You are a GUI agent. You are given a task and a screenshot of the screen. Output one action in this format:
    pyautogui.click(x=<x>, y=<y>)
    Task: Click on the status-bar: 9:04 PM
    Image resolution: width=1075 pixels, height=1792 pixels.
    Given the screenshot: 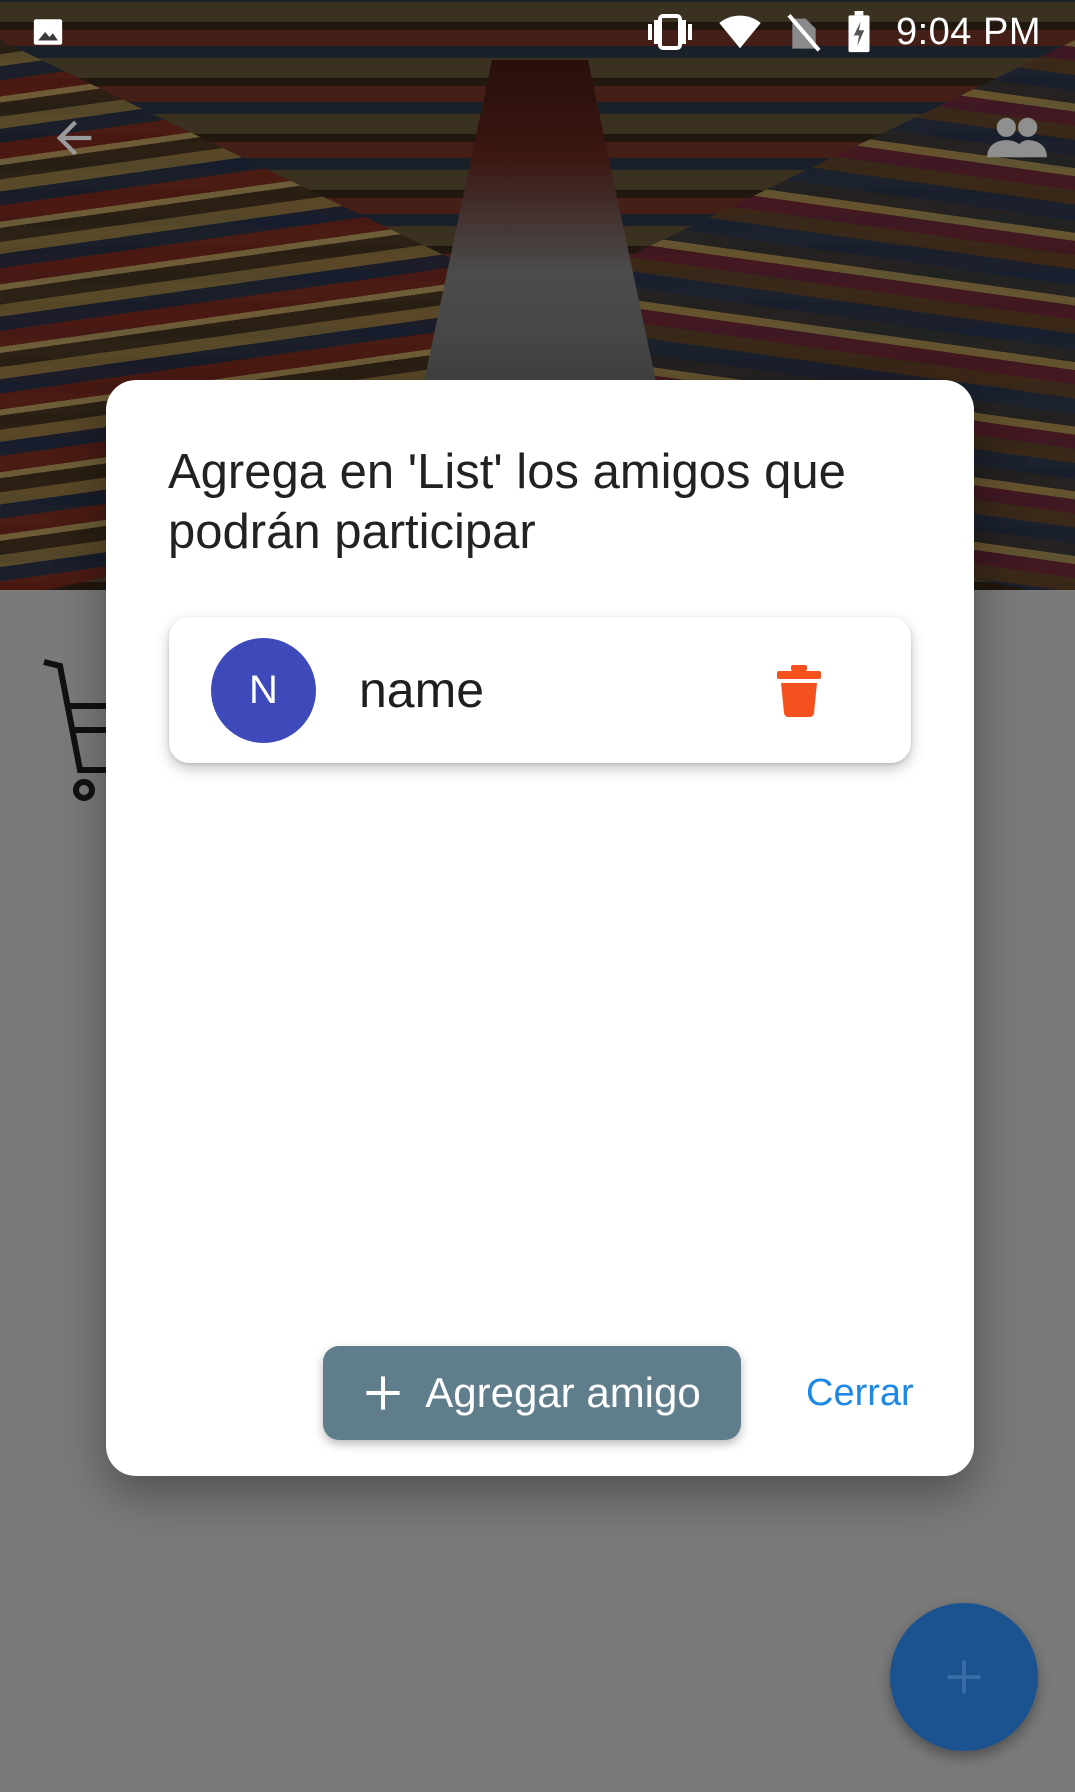 What is the action you would take?
    pyautogui.click(x=537, y=32)
    